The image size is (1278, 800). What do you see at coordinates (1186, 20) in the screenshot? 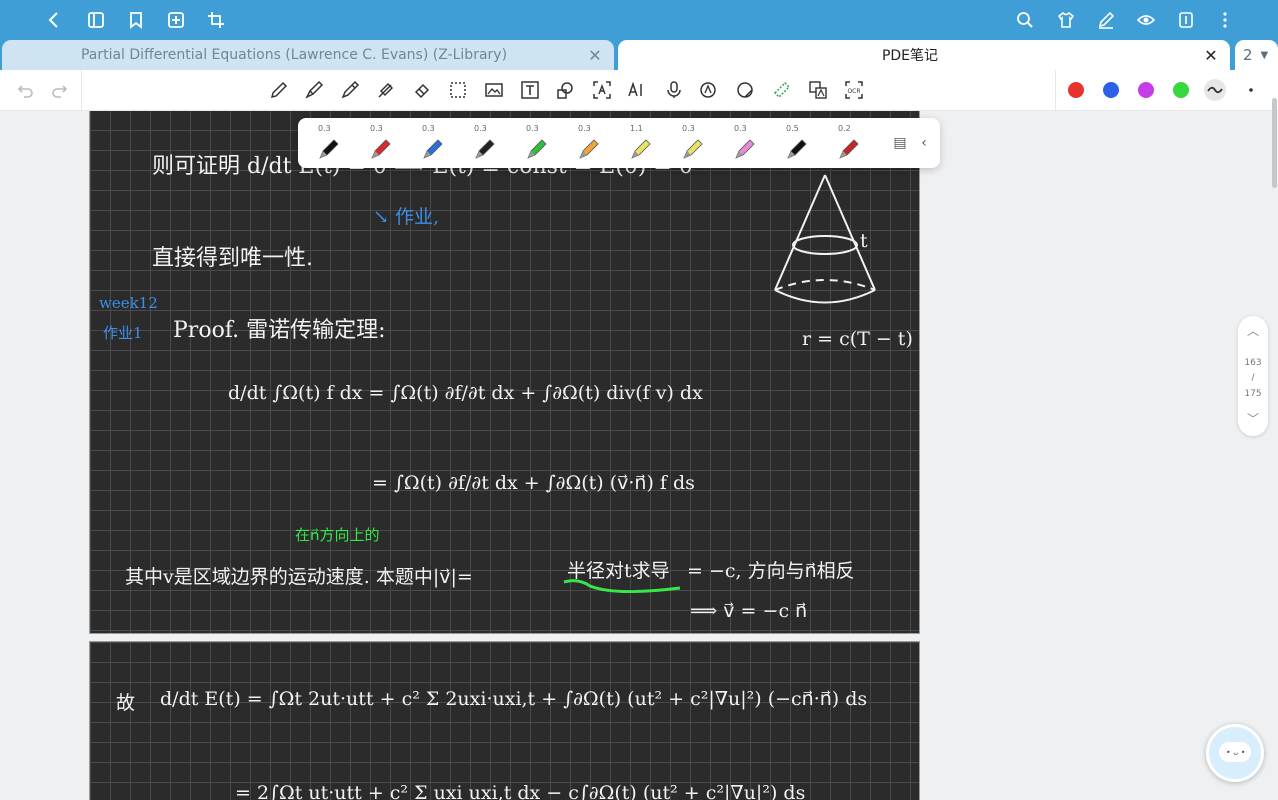
I see `split-view-icon` at bounding box center [1186, 20].